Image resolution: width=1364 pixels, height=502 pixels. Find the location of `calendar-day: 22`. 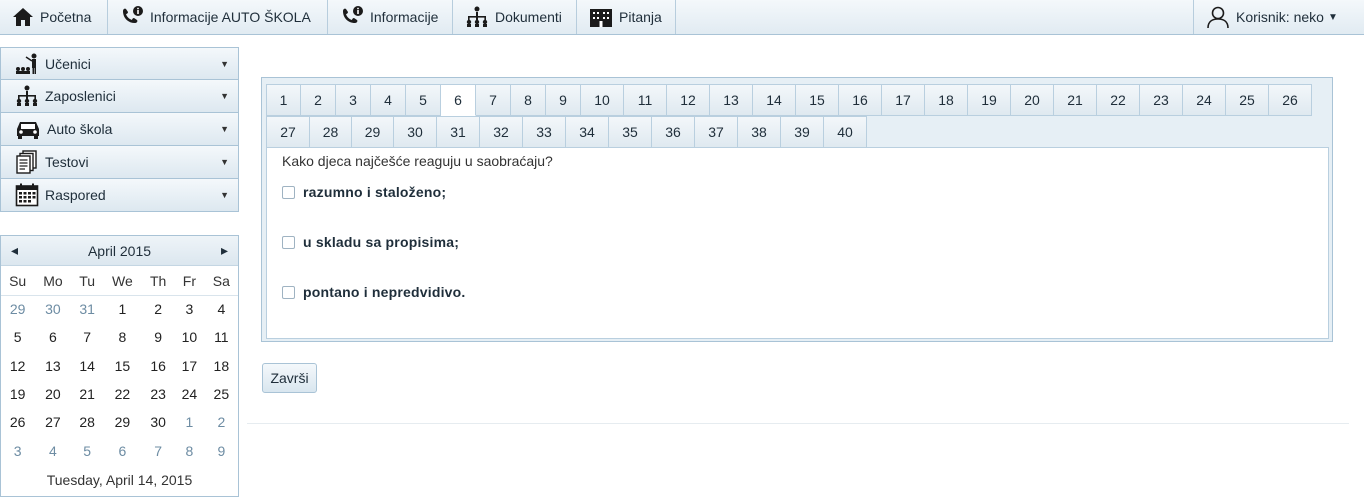

calendar-day: 22 is located at coordinates (123, 394).